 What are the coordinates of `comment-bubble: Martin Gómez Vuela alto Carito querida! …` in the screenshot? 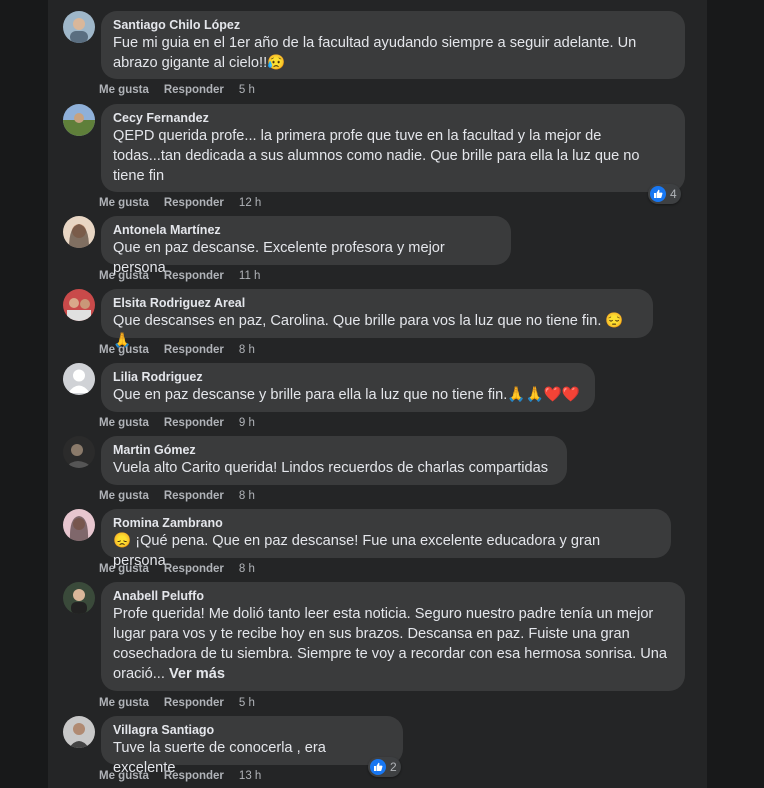 It's located at (334, 460).